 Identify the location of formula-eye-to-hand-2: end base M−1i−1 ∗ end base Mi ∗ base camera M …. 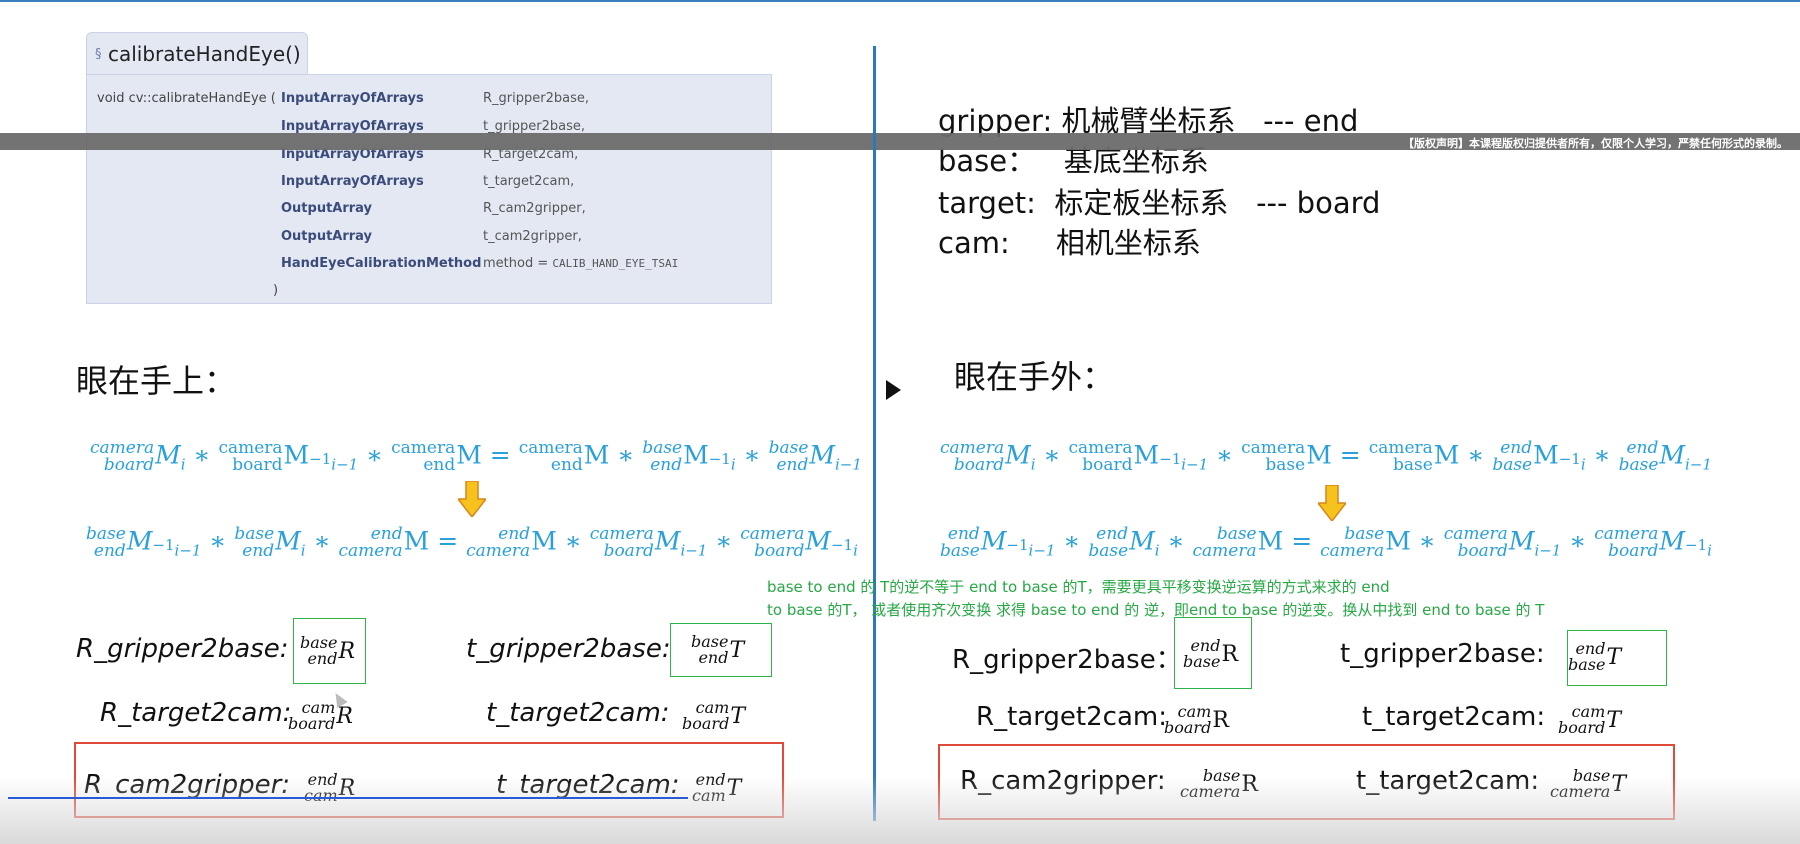
(1326, 542).